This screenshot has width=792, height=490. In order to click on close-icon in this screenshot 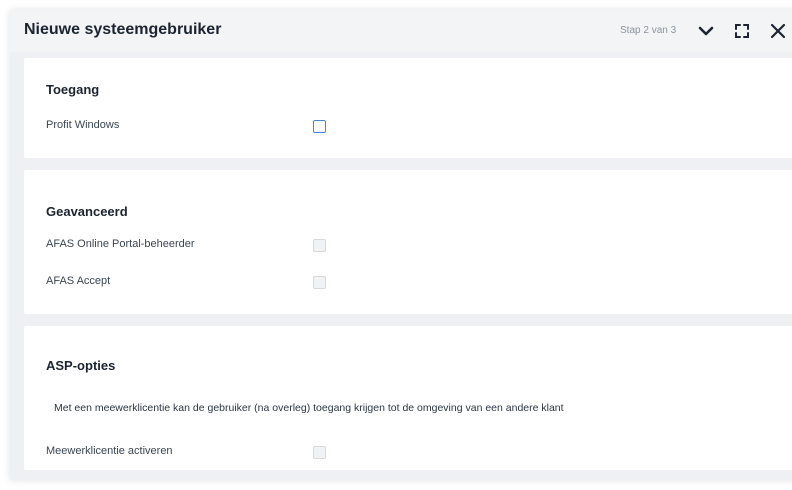, I will do `click(778, 31)`.